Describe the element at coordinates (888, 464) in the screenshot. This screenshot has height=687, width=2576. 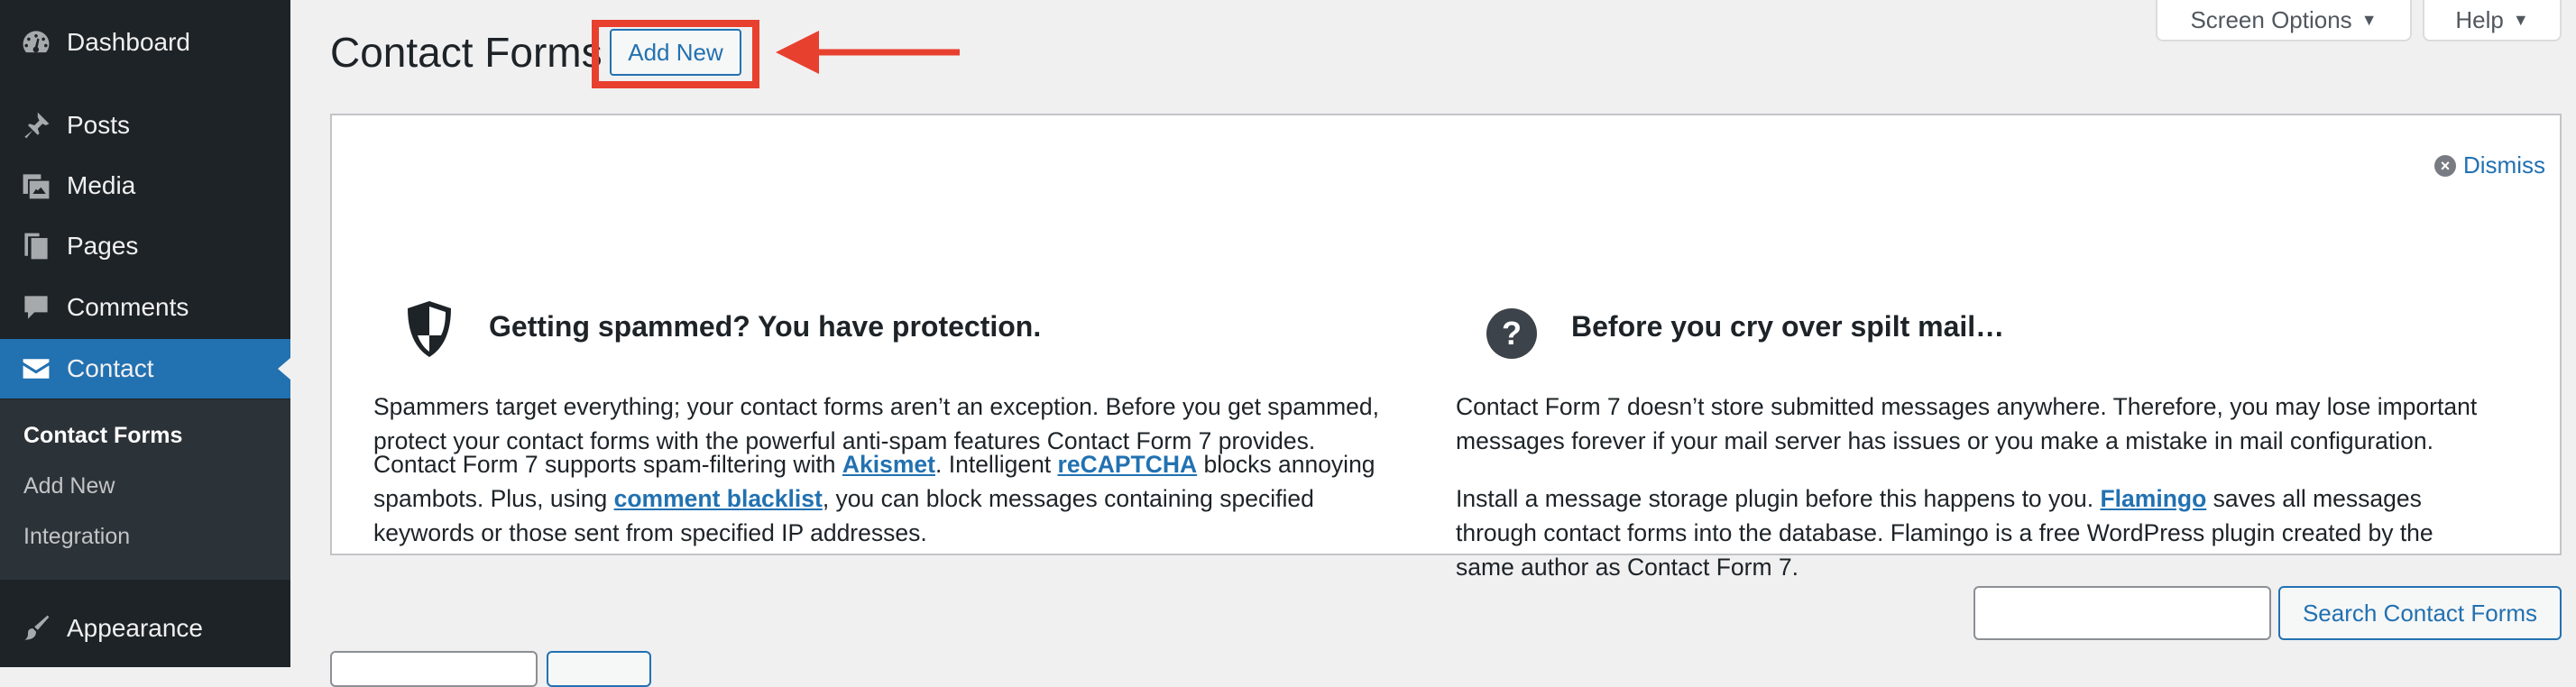
I see `akismet-link: Akismet` at that location.